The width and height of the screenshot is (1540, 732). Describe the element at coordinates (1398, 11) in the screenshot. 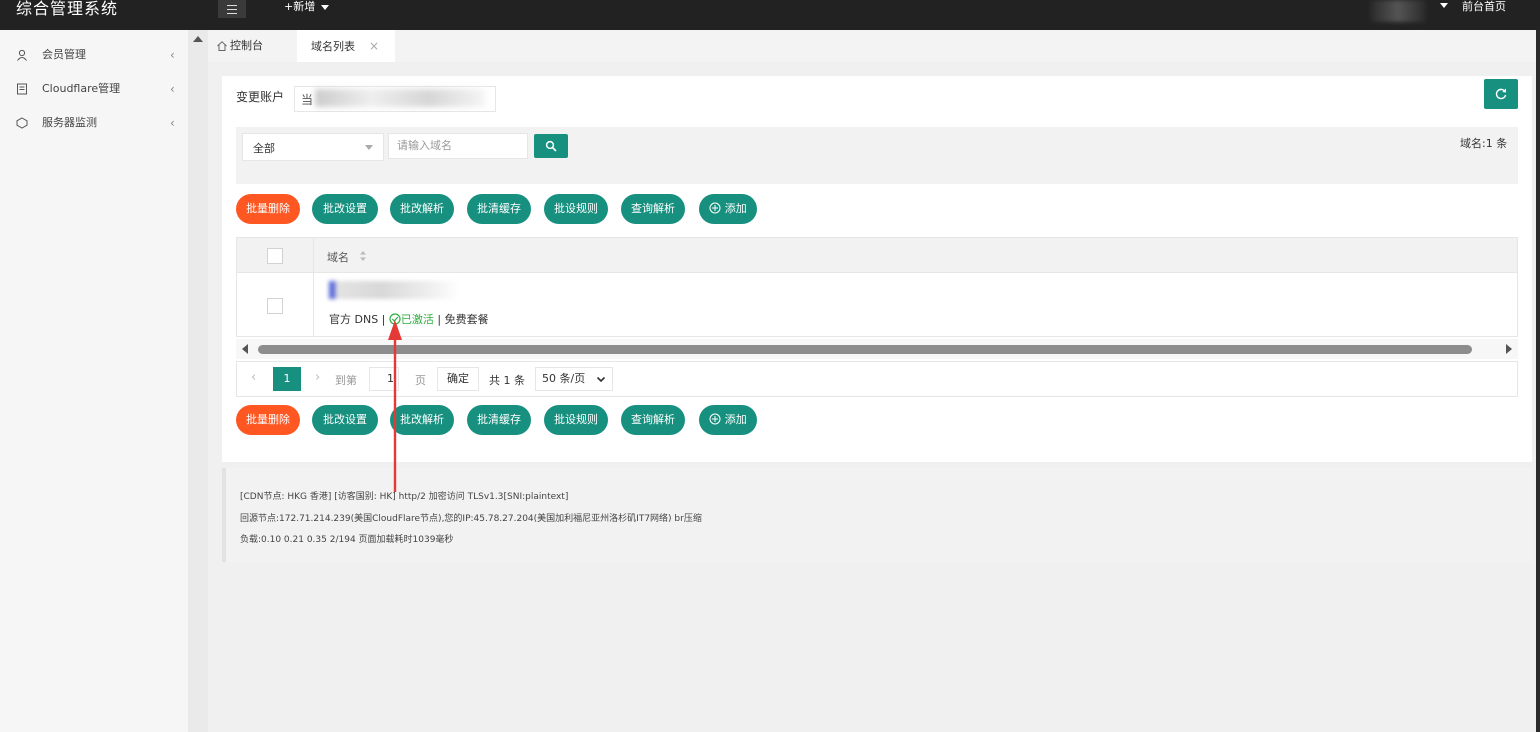

I see `avatar` at that location.